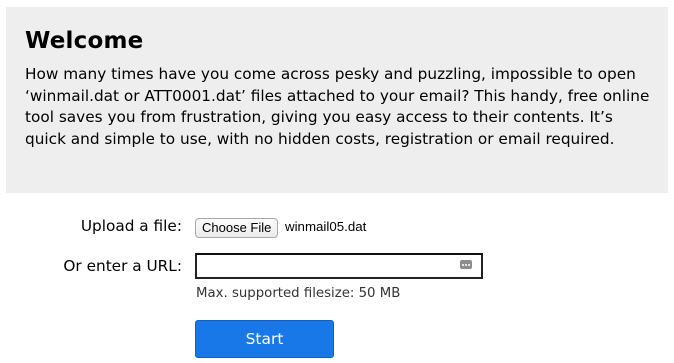 This screenshot has width=674, height=363. I want to click on max-filesize-note: Max. supported filesize: 50 MB, so click(298, 293).